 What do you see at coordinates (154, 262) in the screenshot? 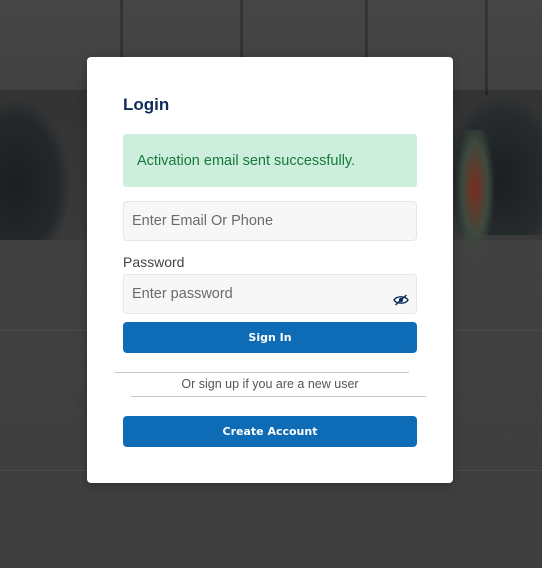
I see `password-label: Password` at bounding box center [154, 262].